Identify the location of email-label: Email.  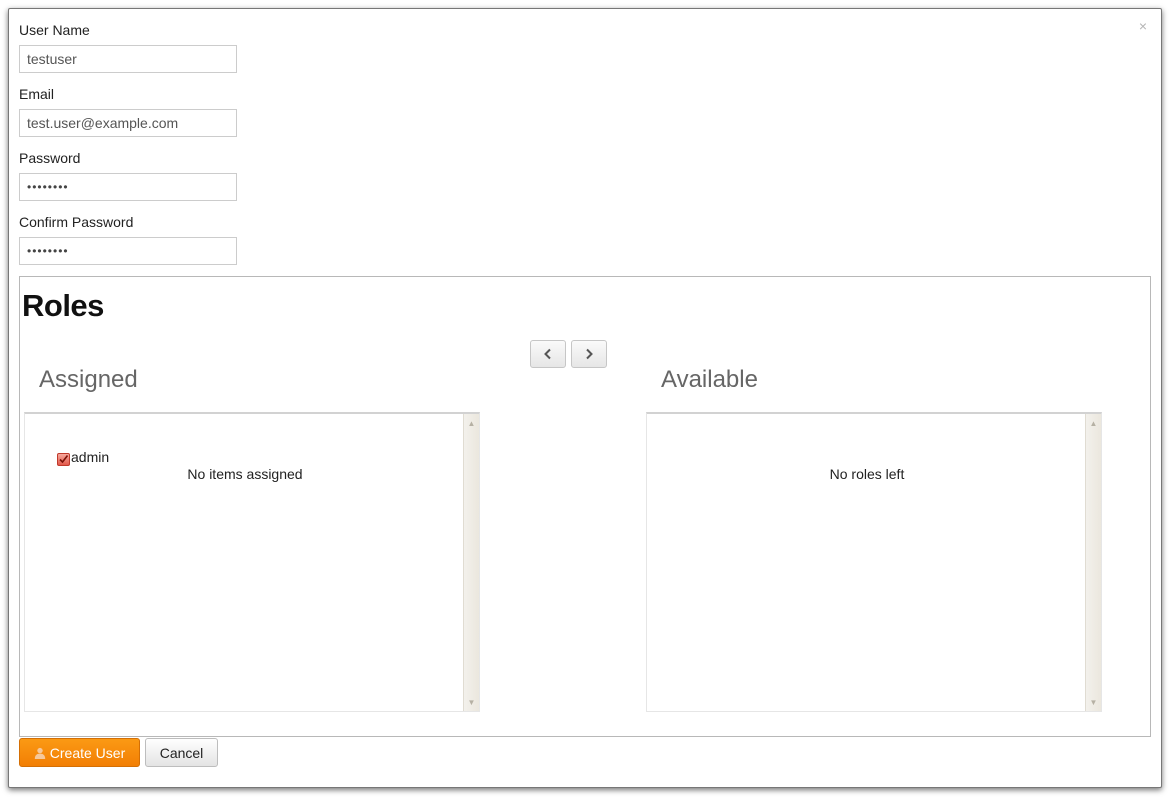
(37, 94).